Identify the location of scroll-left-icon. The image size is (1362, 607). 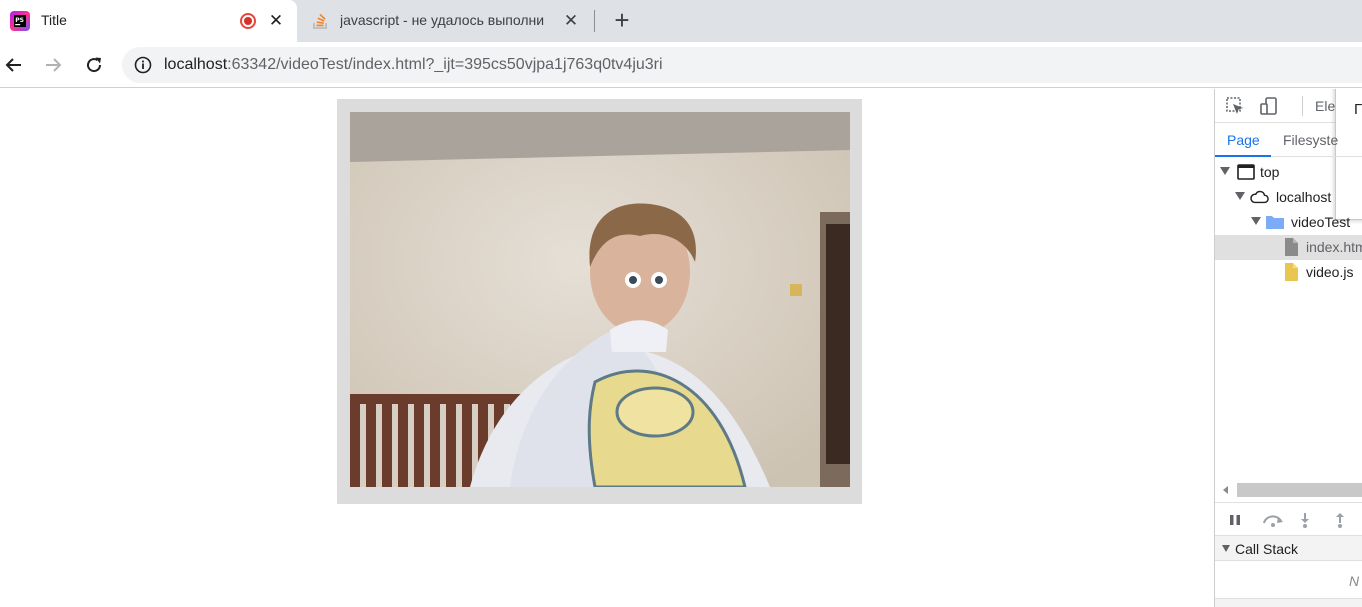
(1225, 490).